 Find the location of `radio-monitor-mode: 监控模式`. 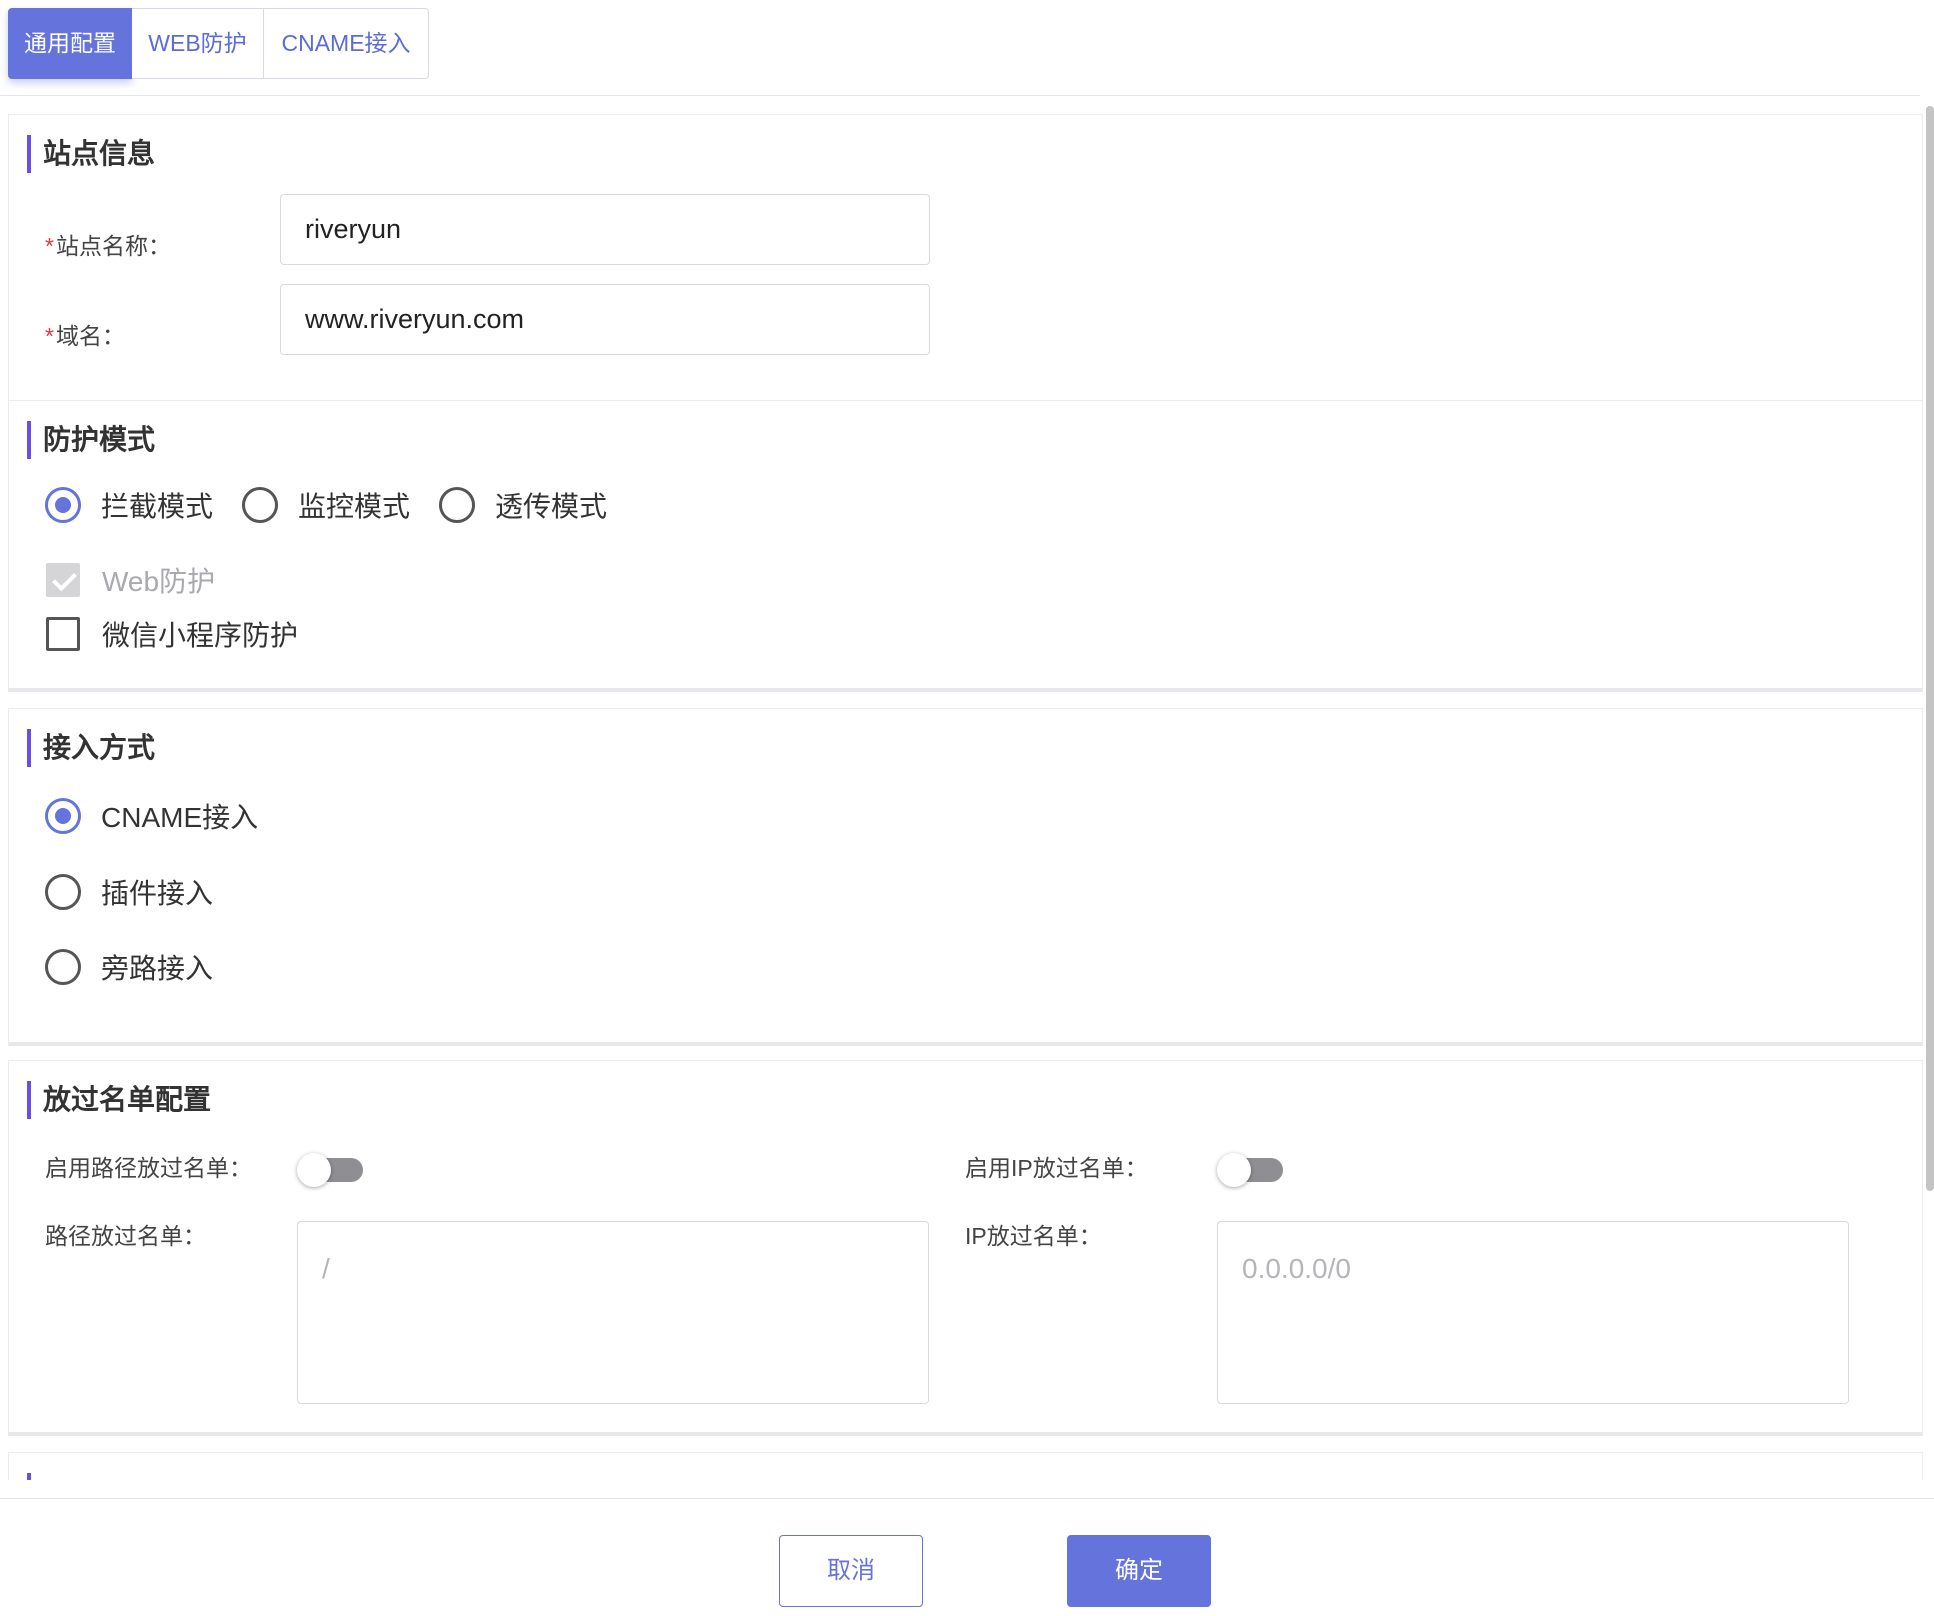

radio-monitor-mode: 监控模式 is located at coordinates (326, 505).